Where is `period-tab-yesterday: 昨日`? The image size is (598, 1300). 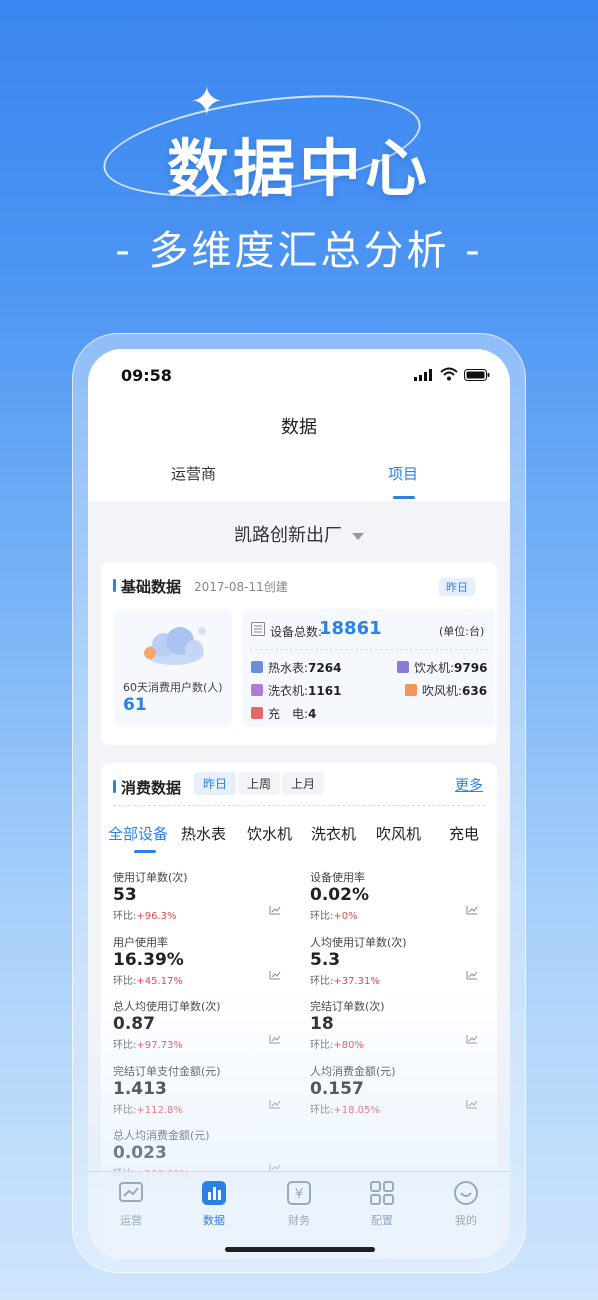 period-tab-yesterday: 昨日 is located at coordinates (215, 783).